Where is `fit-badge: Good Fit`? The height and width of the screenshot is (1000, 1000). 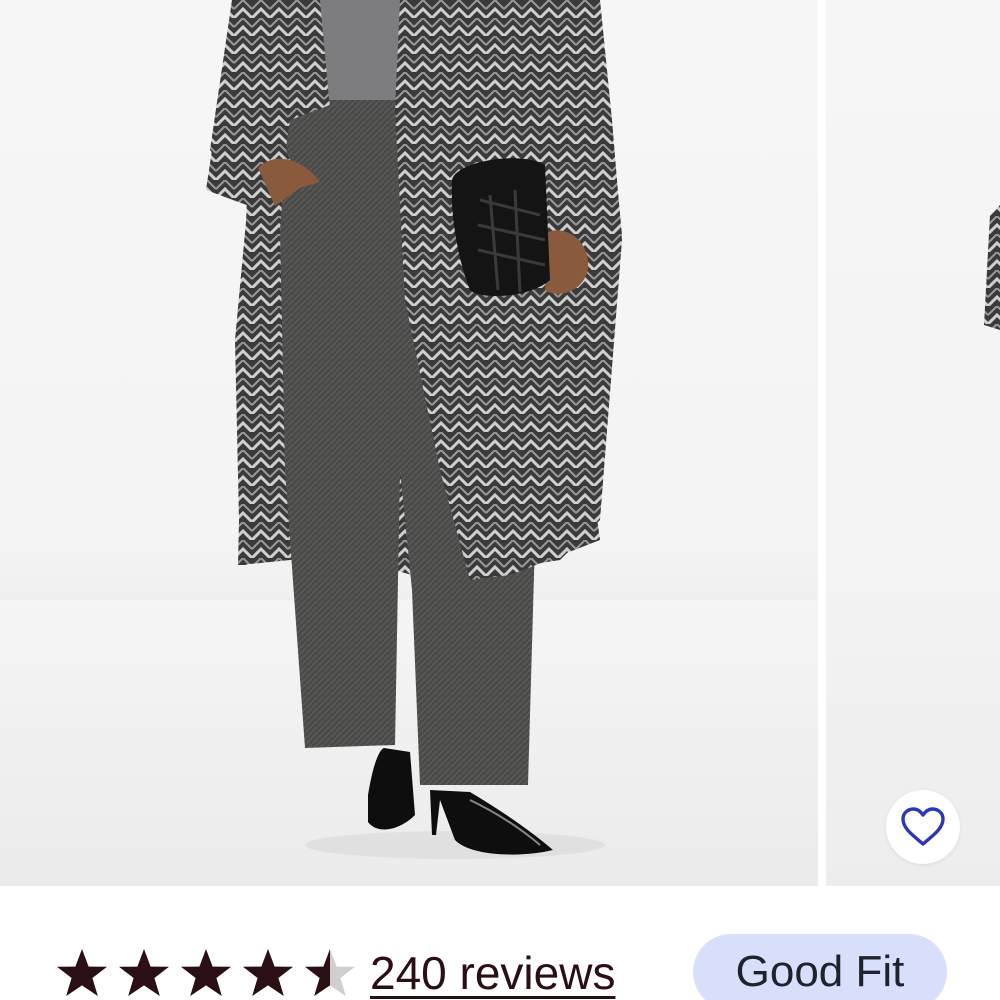
fit-badge: Good Fit is located at coordinates (820, 967).